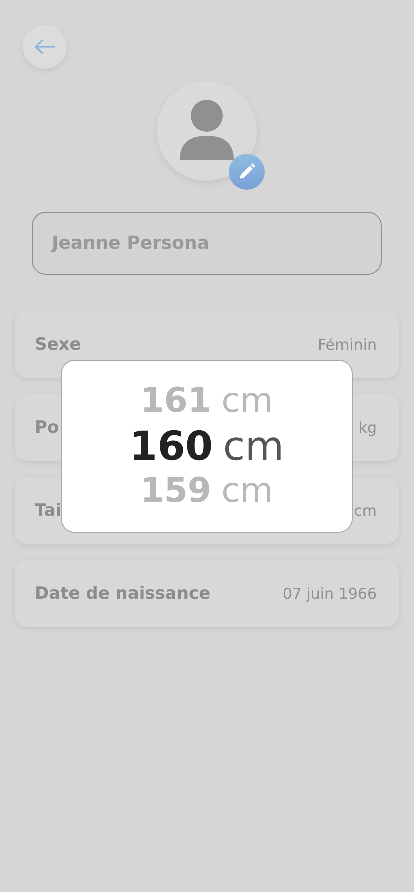  What do you see at coordinates (207, 446) in the screenshot?
I see `picker-option: 160 cm` at bounding box center [207, 446].